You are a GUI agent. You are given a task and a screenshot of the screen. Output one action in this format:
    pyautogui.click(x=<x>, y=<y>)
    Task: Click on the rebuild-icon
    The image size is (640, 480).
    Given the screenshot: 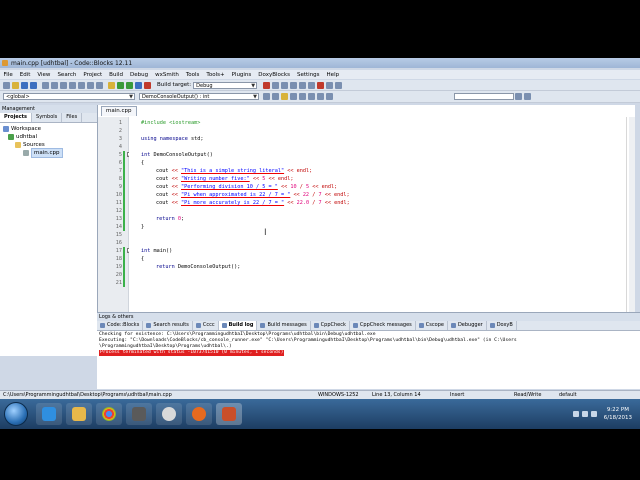 What is the action you would take?
    pyautogui.click(x=138, y=85)
    